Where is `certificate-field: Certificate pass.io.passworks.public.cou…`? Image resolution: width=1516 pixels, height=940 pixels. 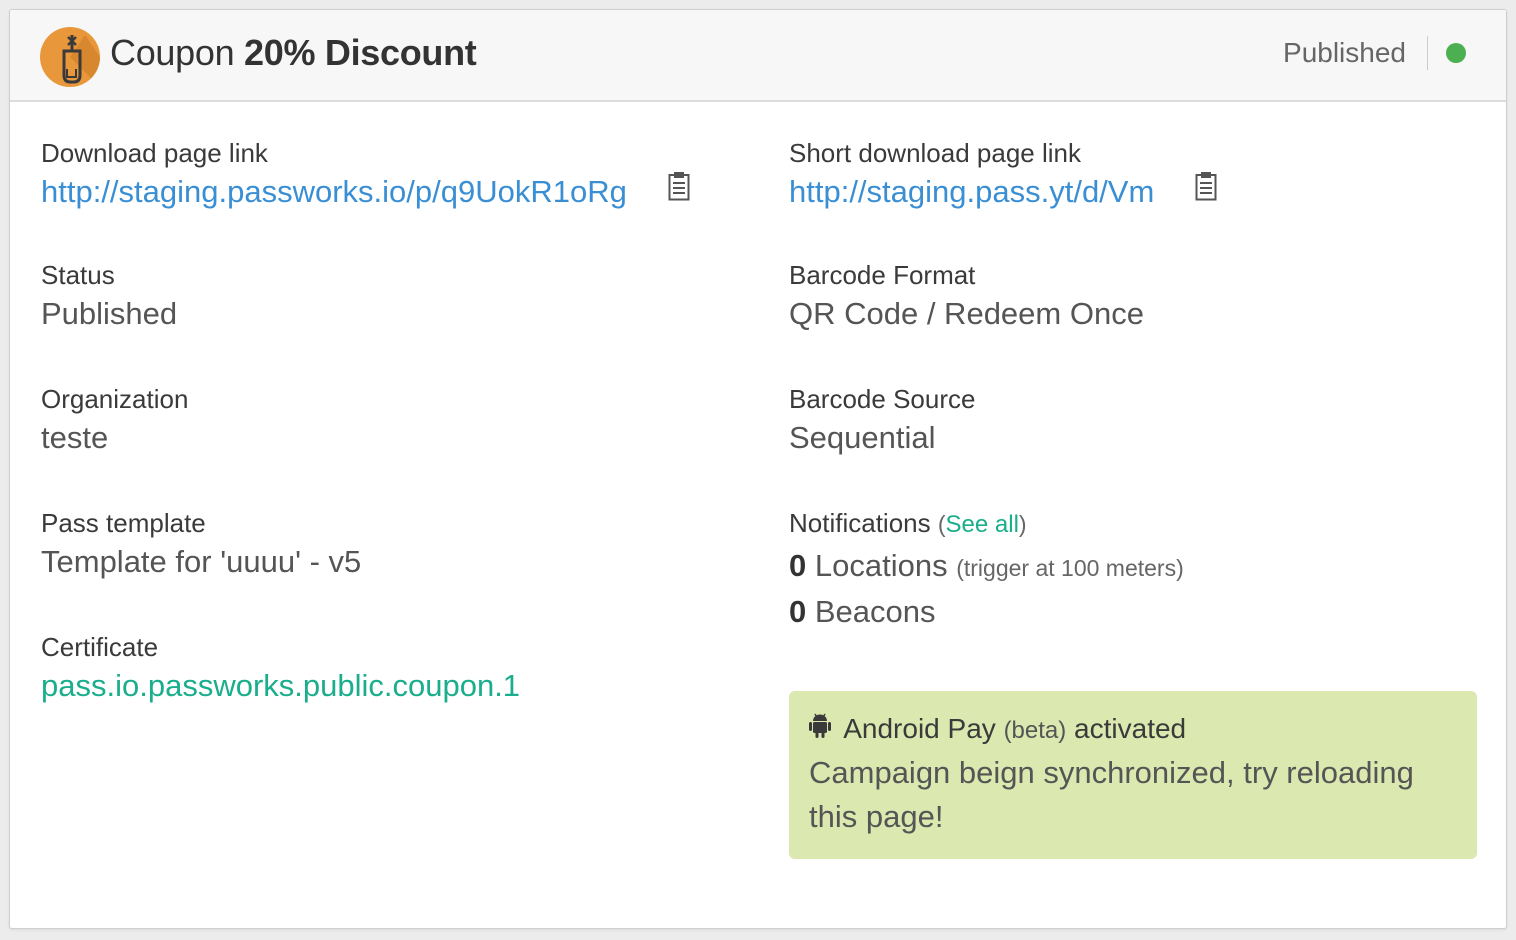 certificate-field: Certificate pass.io.passworks.public.cou… is located at coordinates (280, 669).